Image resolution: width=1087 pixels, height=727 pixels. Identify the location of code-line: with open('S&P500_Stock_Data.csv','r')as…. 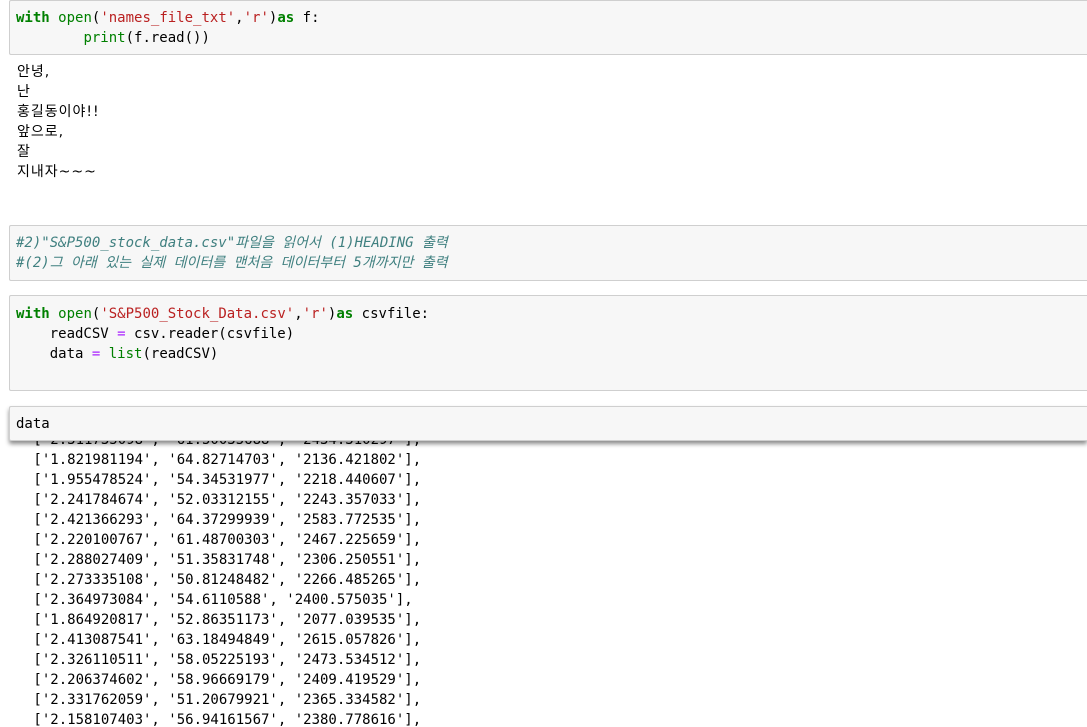
(222, 314).